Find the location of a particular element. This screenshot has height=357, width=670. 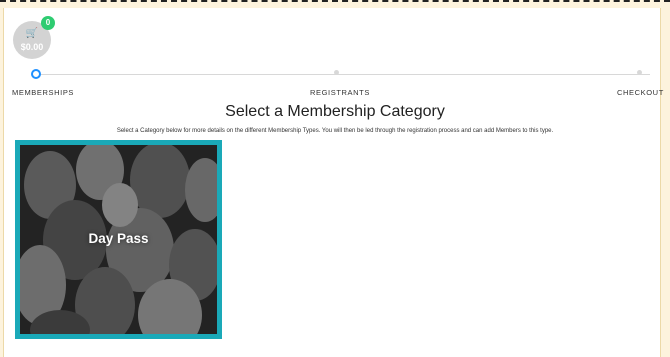

step-label-checkout: CHECKOUT is located at coordinates (640, 92).